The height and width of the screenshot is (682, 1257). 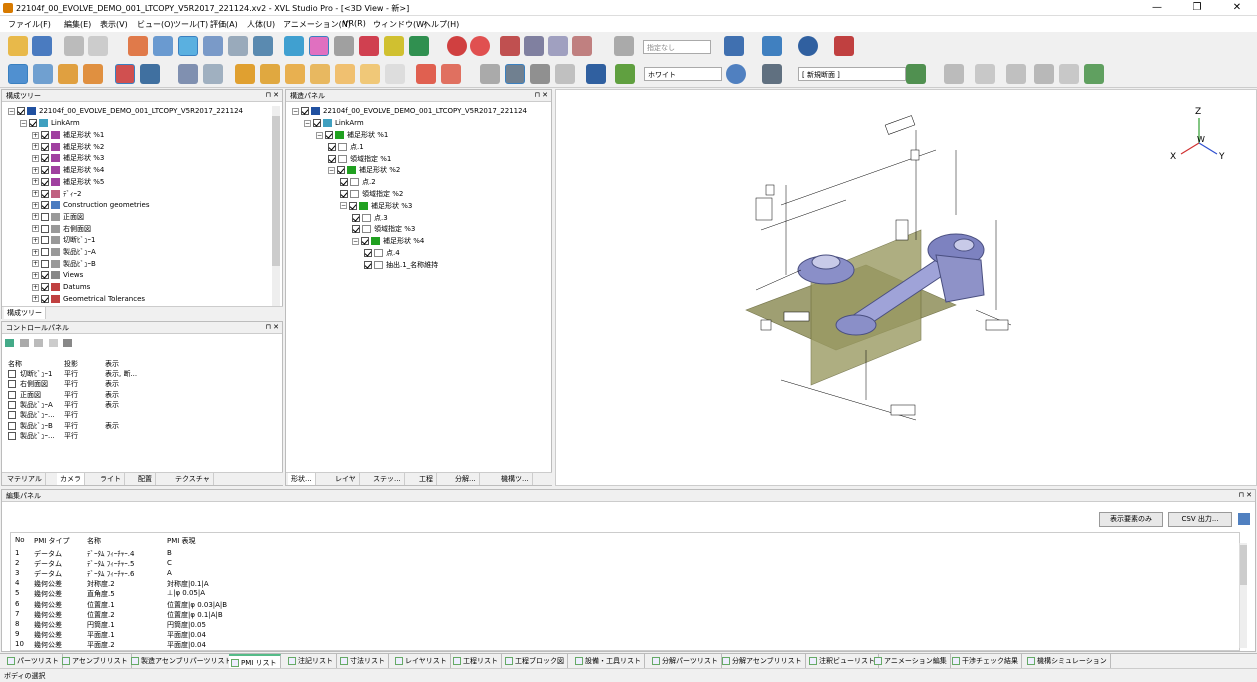 I want to click on pointer-icon, so click(x=624, y=46).